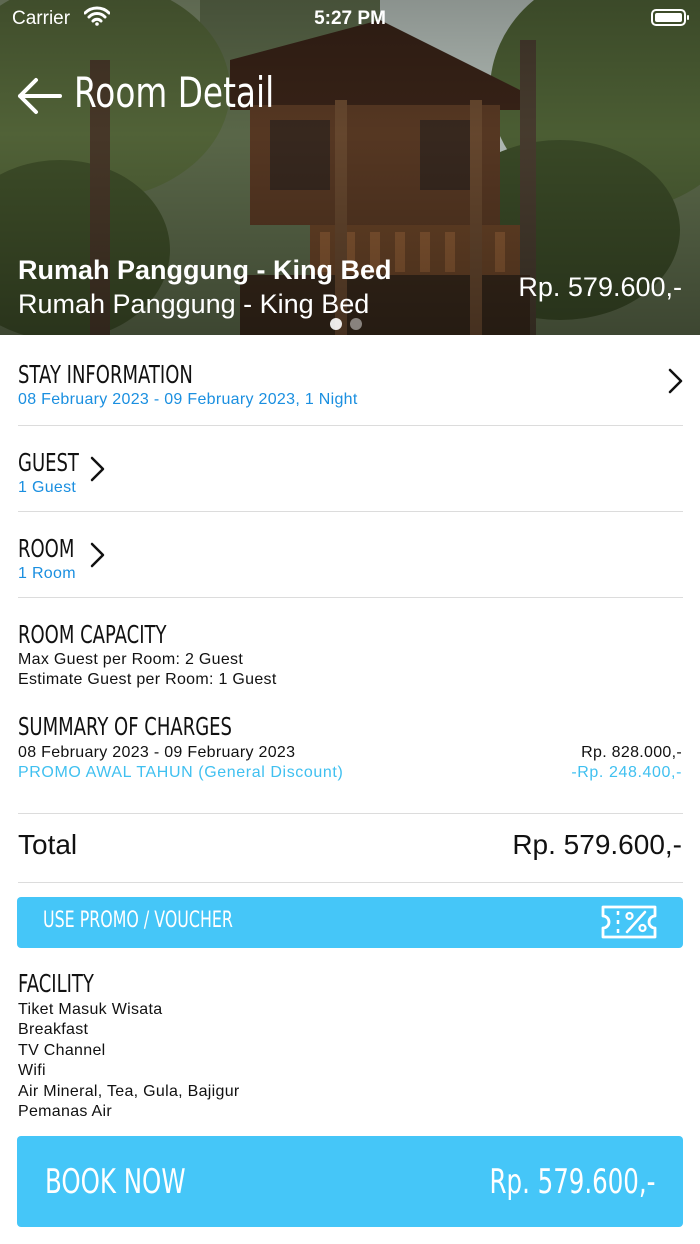 Image resolution: width=700 pixels, height=1244 pixels. I want to click on room-name-subtitle: Rumah Panggung - King Bed, so click(194, 304).